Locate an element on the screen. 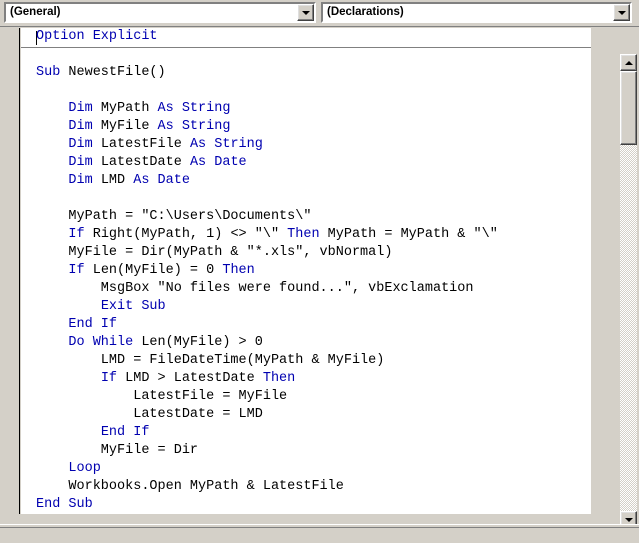 The width and height of the screenshot is (639, 543). code-line: LMD = FileDateTime(MyPath & MyFile) is located at coordinates (306, 361).